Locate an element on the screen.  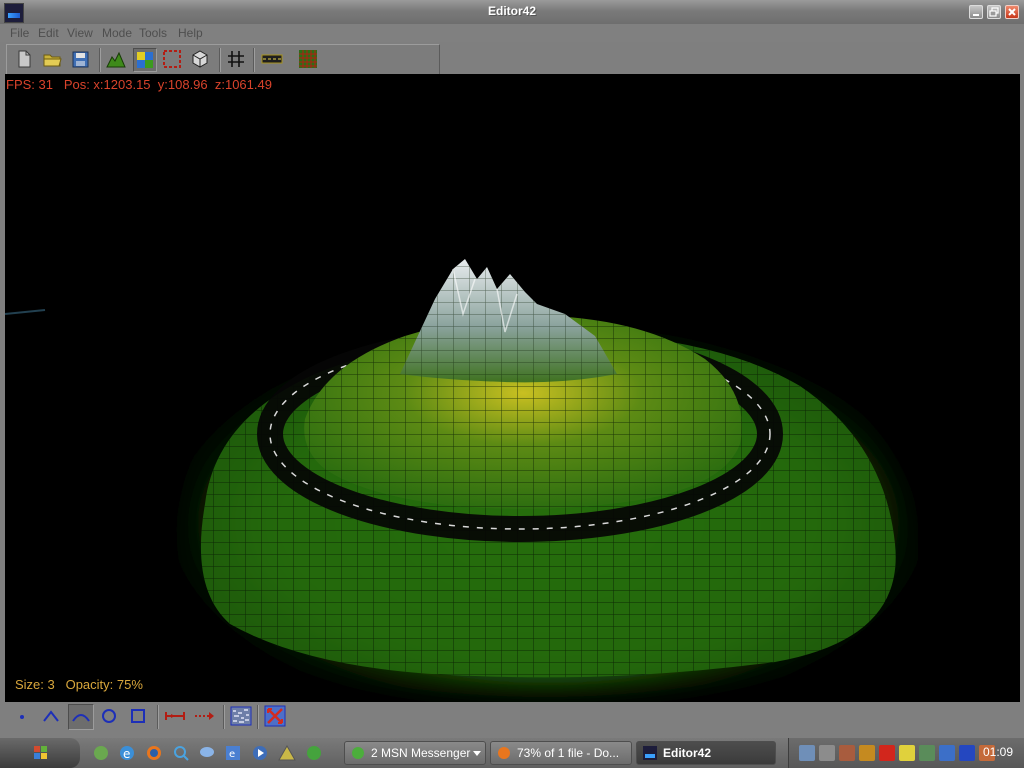
measure-distance-icon is located at coordinates (175, 716).